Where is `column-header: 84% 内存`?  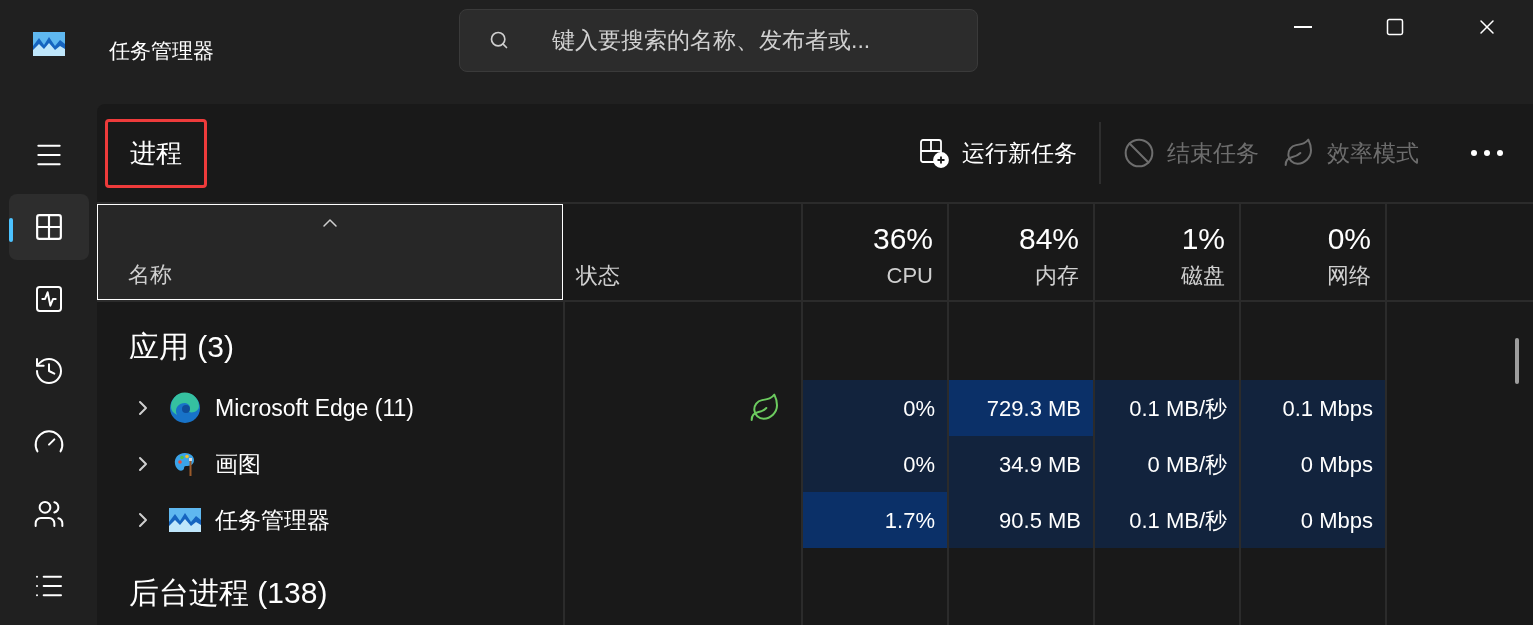
column-header: 84% 内存 is located at coordinates (1022, 252).